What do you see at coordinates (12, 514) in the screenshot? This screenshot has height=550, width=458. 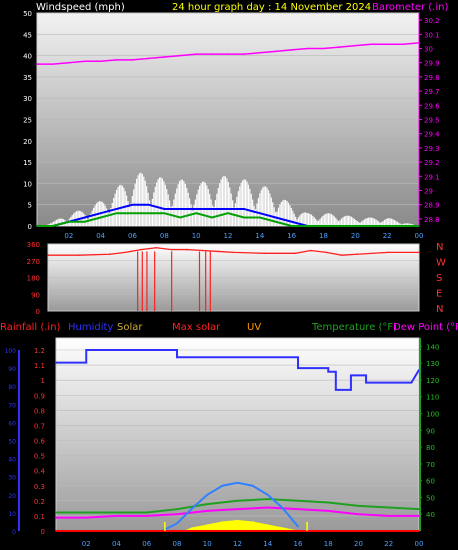 I see `humidity-tick-label: 10` at bounding box center [12, 514].